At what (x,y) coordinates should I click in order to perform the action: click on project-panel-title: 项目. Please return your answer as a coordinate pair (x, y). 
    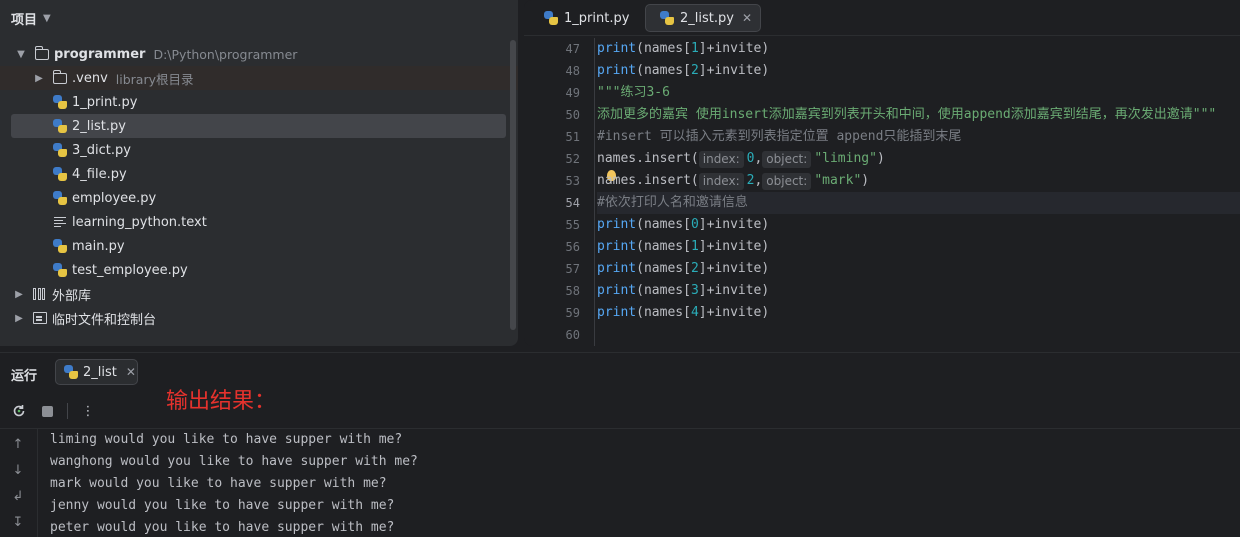
    Looking at the image, I should click on (24, 20).